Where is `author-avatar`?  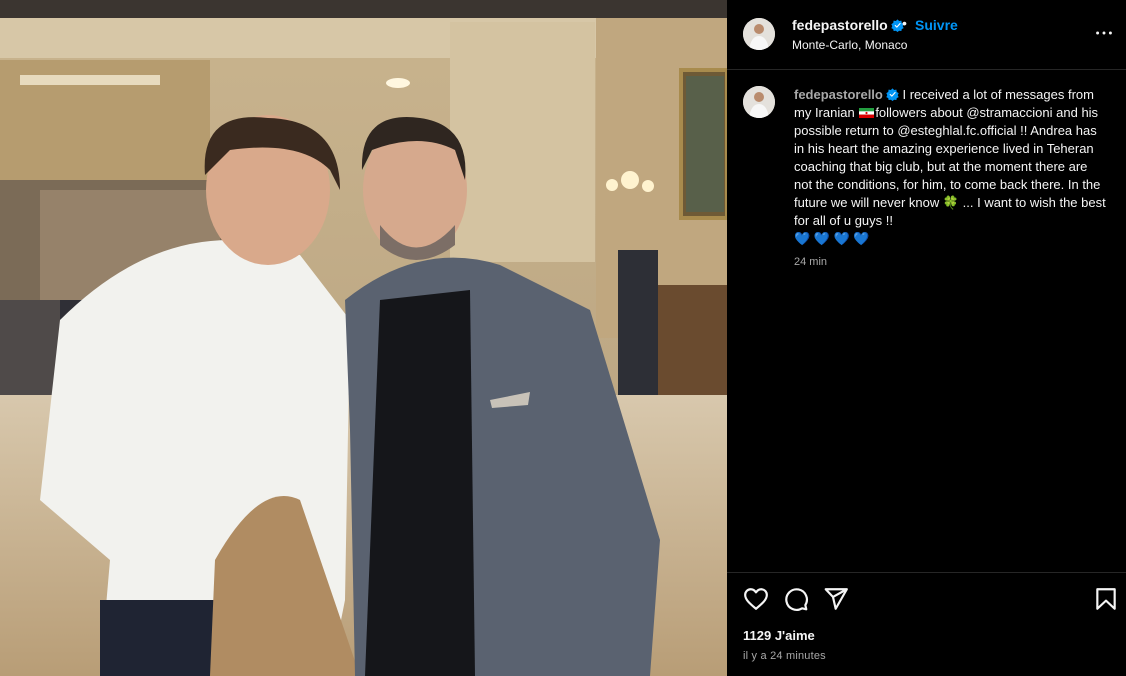
author-avatar is located at coordinates (759, 34).